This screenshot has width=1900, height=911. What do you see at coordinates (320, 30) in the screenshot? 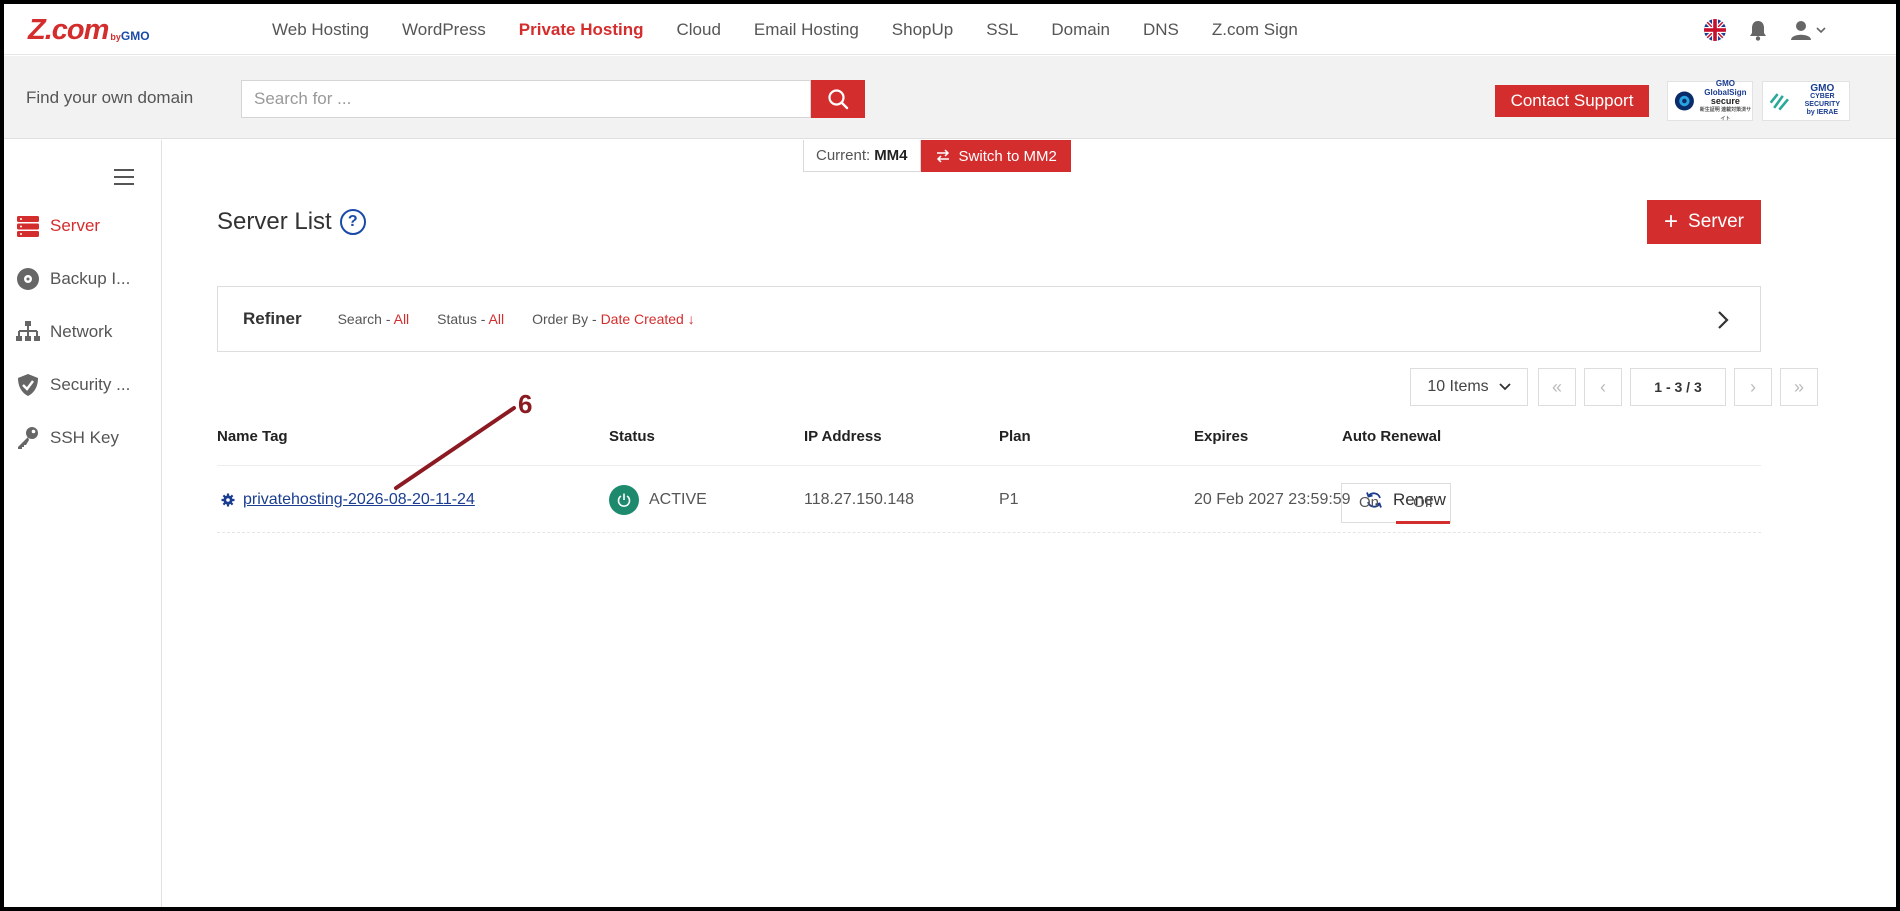
I see `nav-web-hosting: Web Hosting` at bounding box center [320, 30].